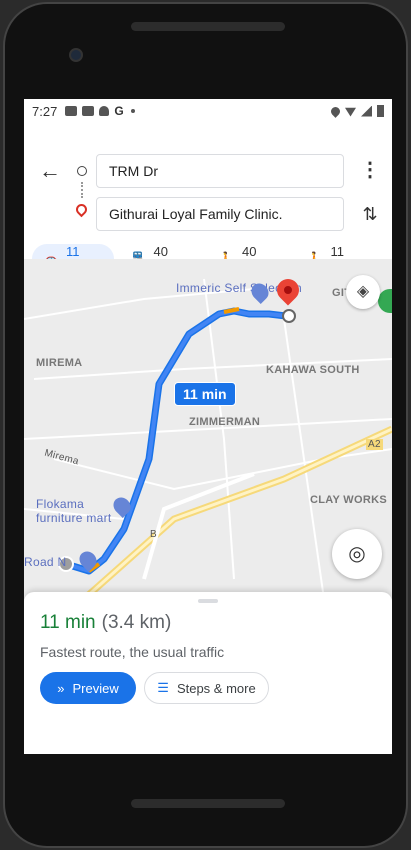 The width and height of the screenshot is (411, 850). What do you see at coordinates (220, 214) in the screenshot?
I see `destination-field: Githurai Loyal Family Clinic.` at bounding box center [220, 214].